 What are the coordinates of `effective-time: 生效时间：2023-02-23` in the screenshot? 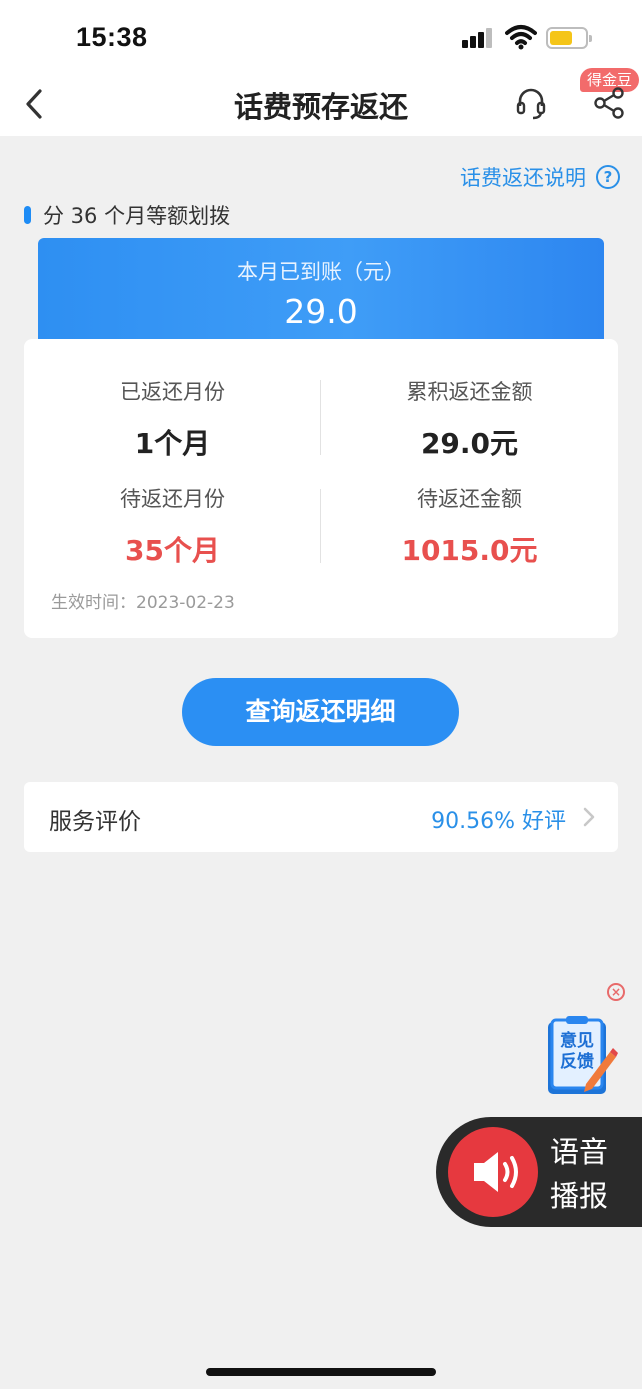 It's located at (143, 603).